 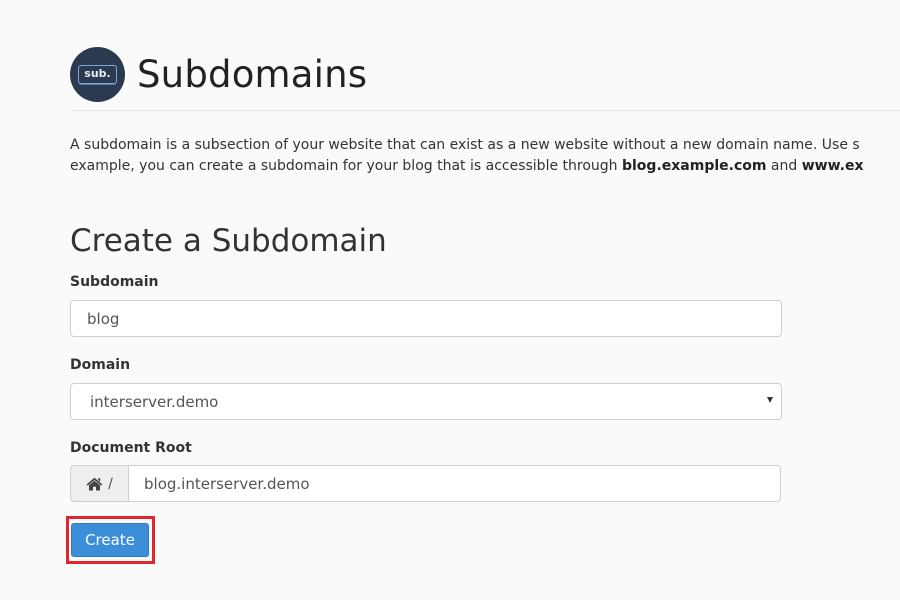 What do you see at coordinates (110, 483) in the screenshot?
I see `document-root-slash: /` at bounding box center [110, 483].